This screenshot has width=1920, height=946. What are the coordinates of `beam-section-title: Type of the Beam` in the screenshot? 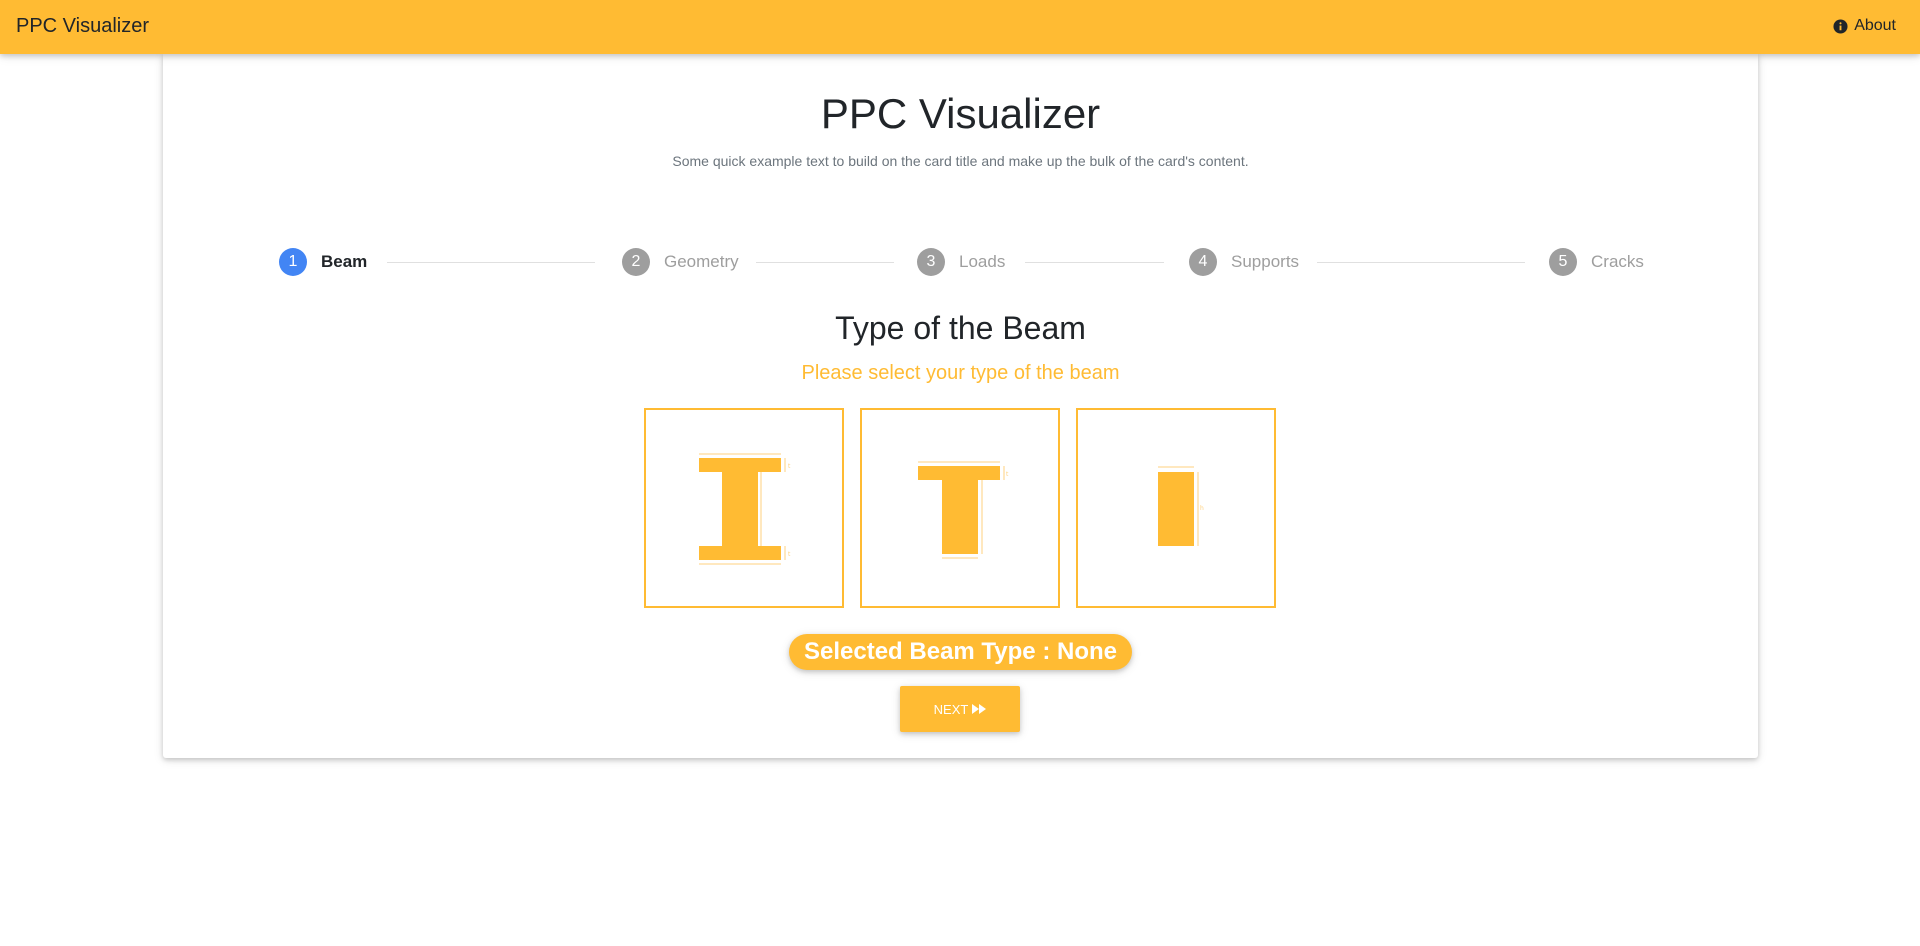 It's located at (960, 328).